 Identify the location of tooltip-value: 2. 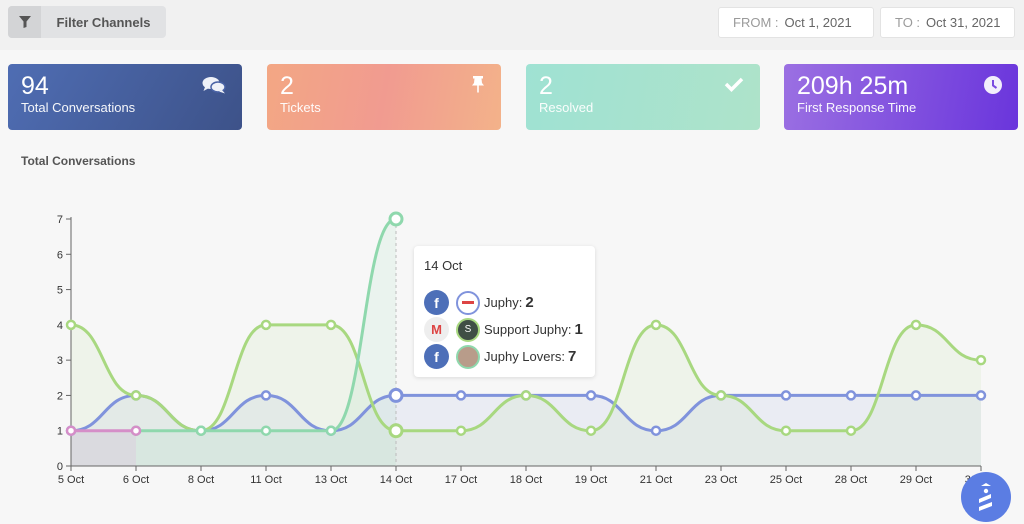
(529, 302).